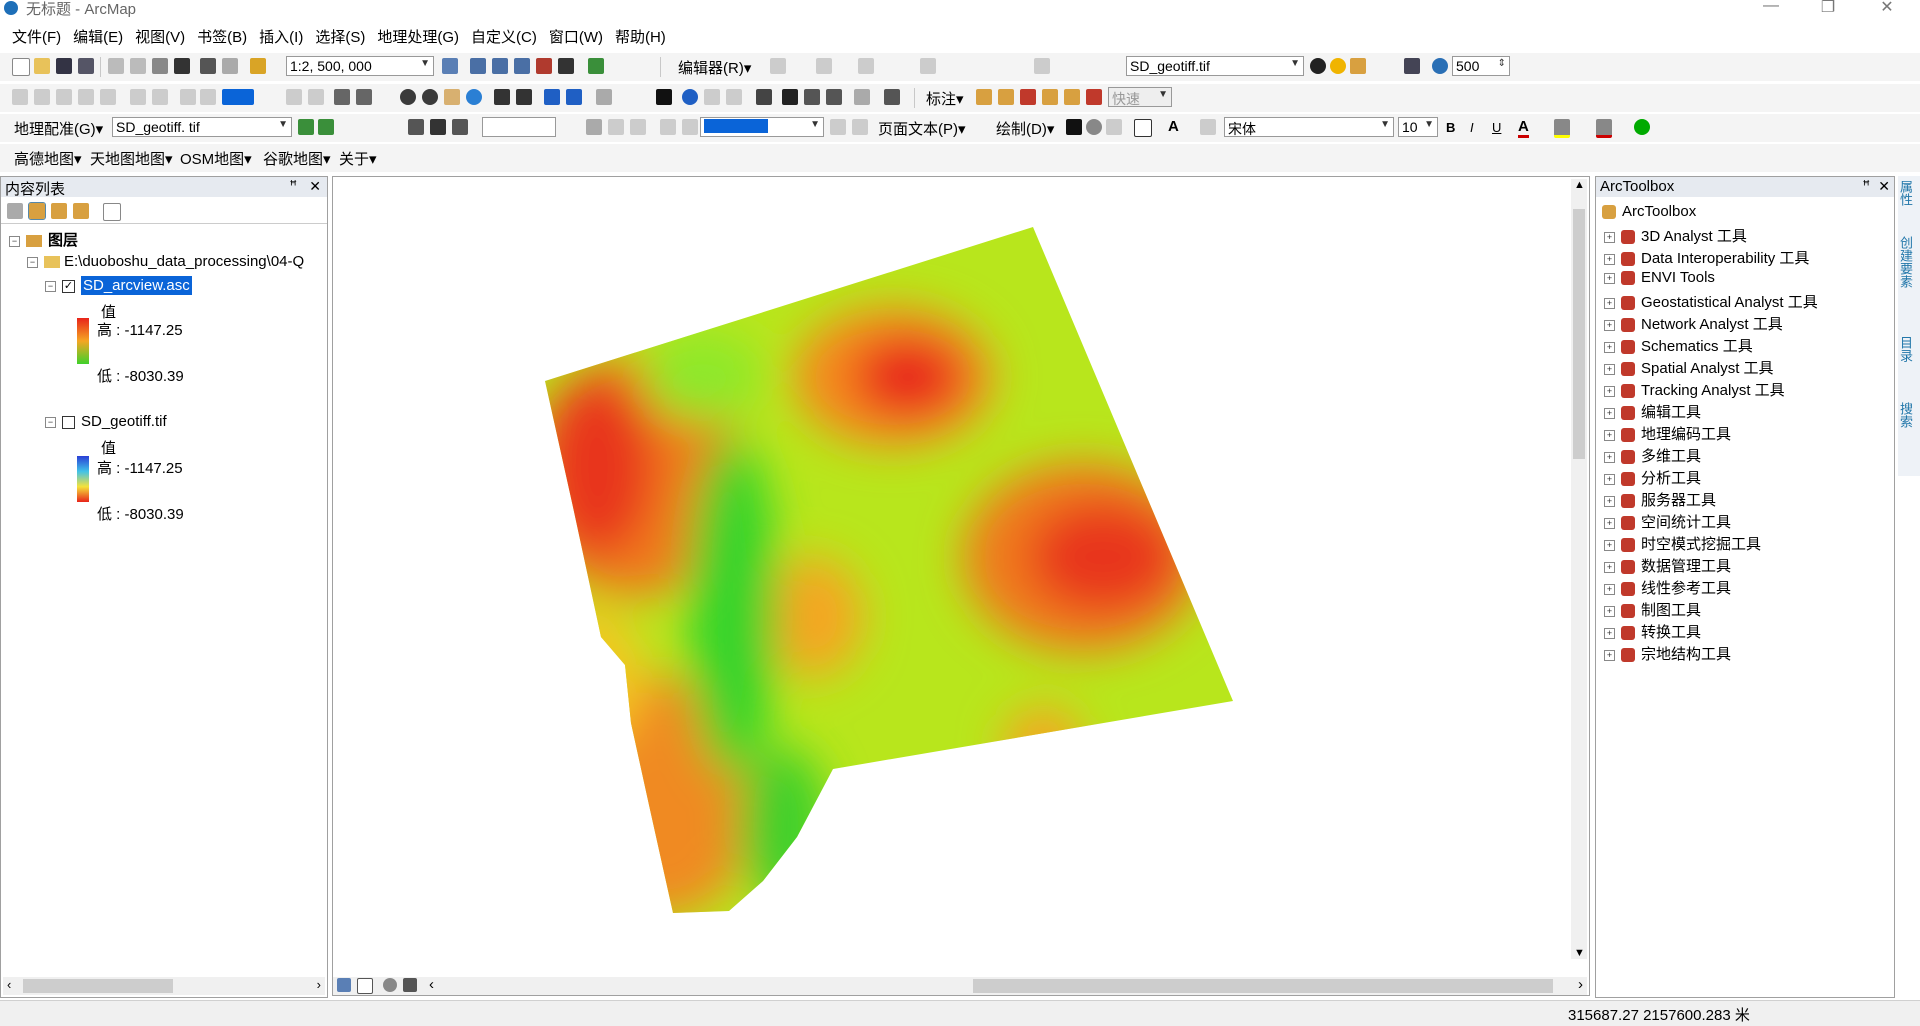 Image resolution: width=1920 pixels, height=1026 pixels. What do you see at coordinates (578, 37) in the screenshot?
I see `menu-windows: 窗口(W)` at bounding box center [578, 37].